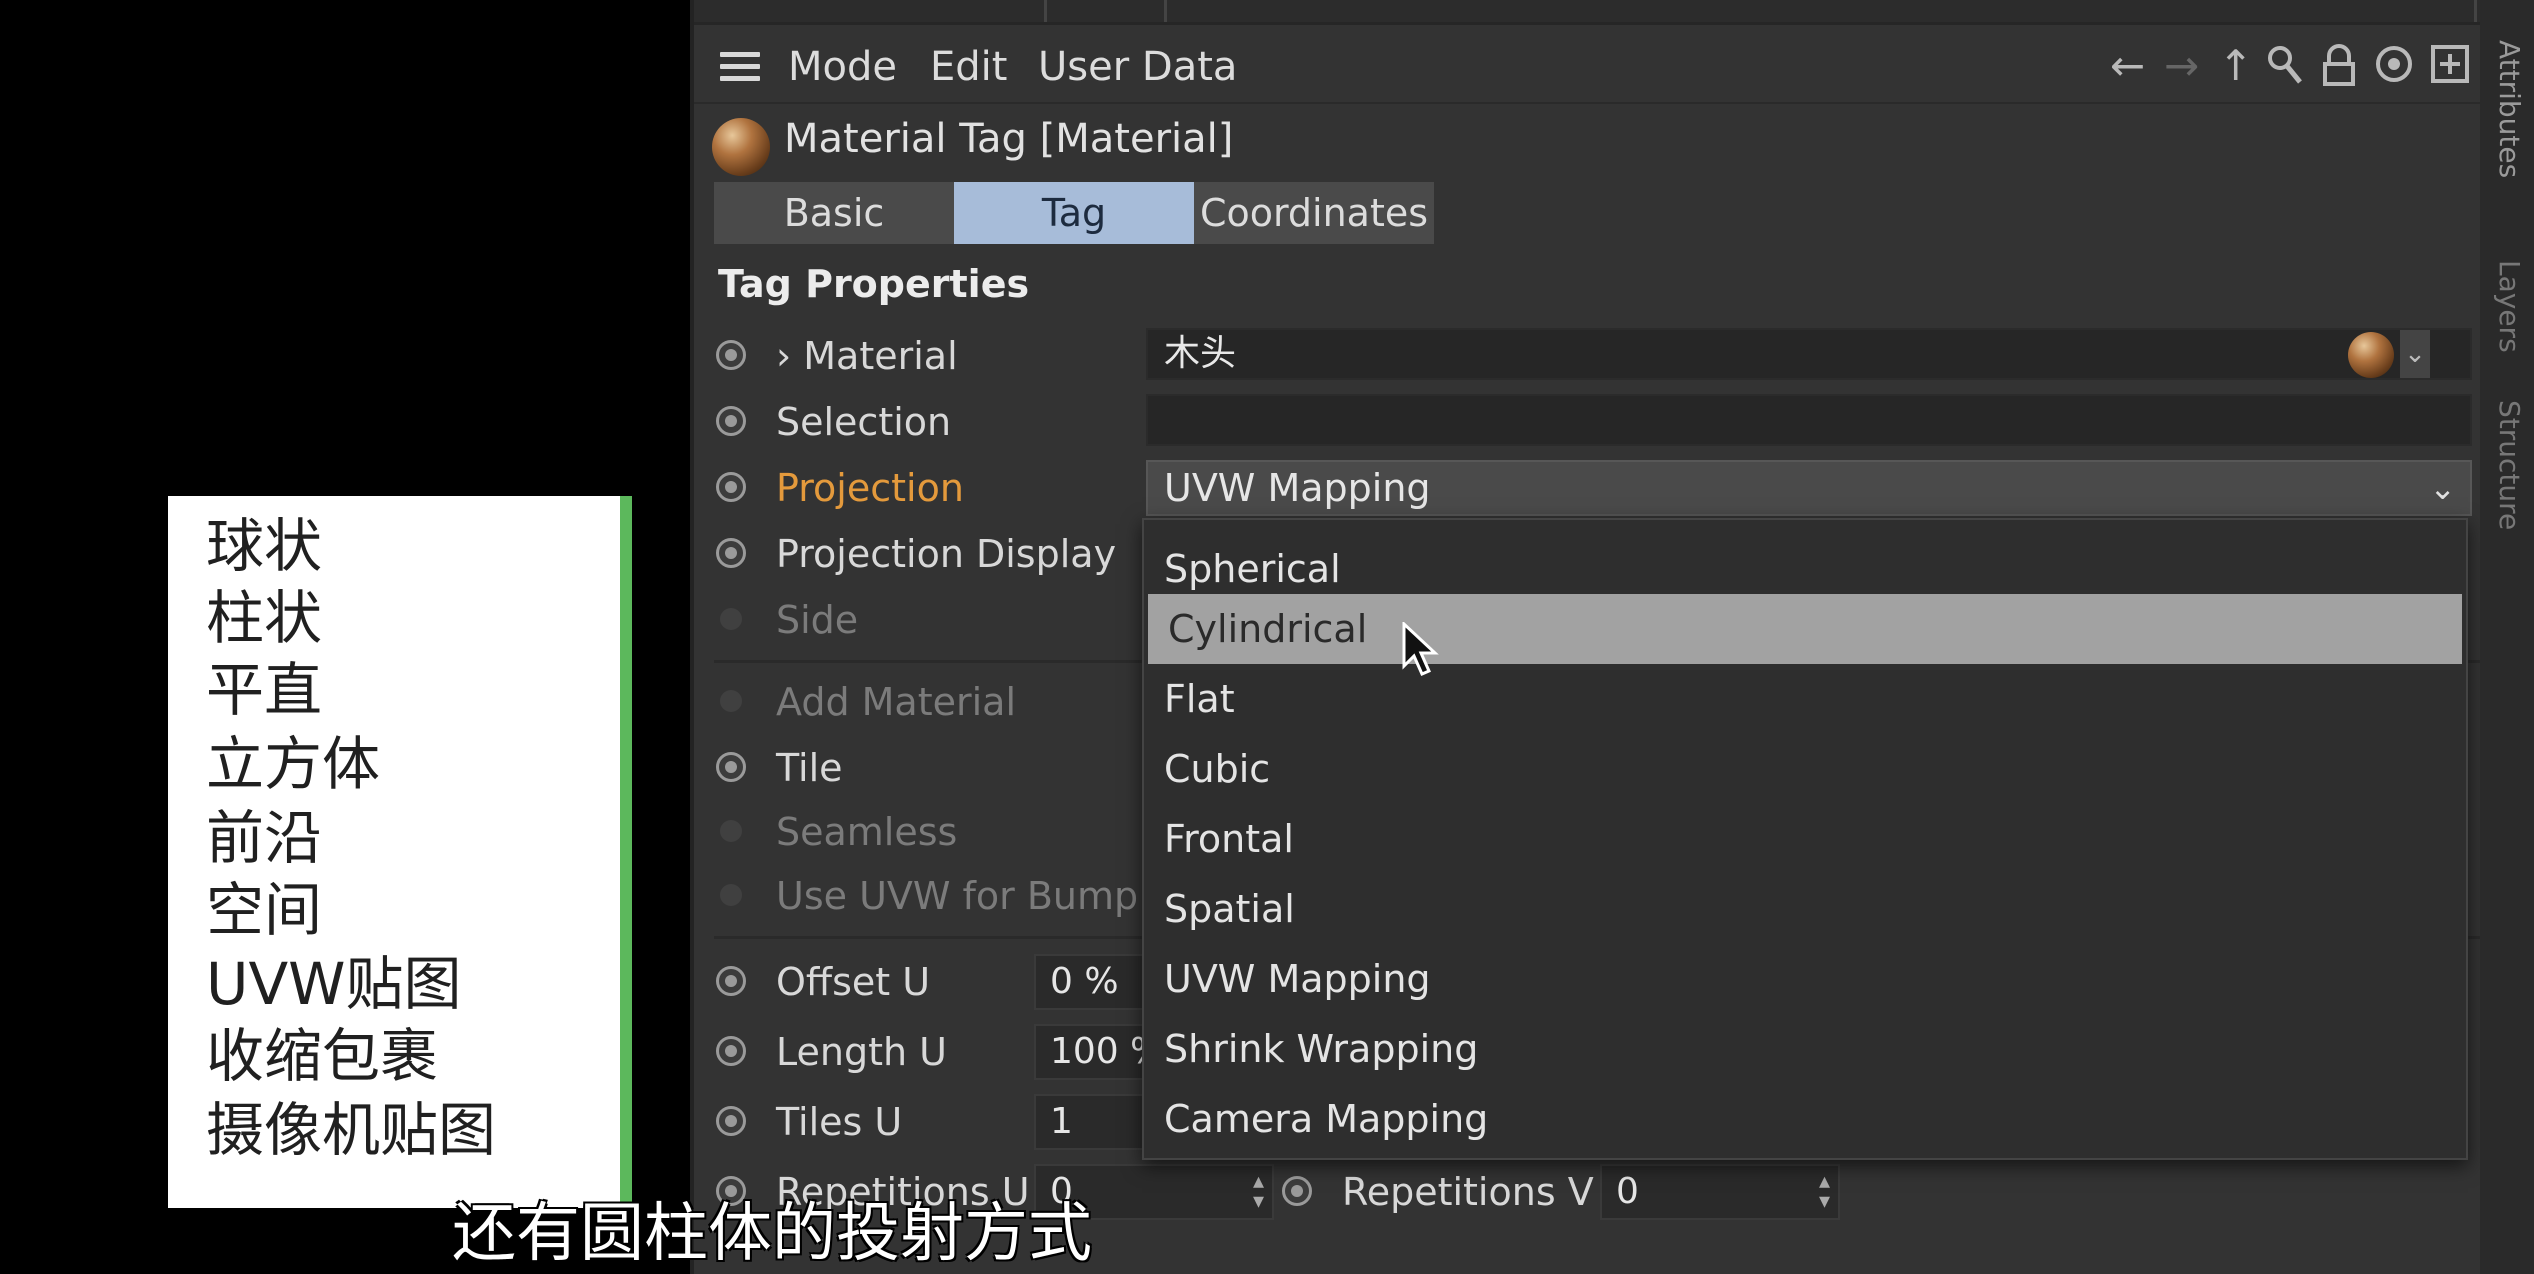  I want to click on property-label: Offset U, so click(853, 982).